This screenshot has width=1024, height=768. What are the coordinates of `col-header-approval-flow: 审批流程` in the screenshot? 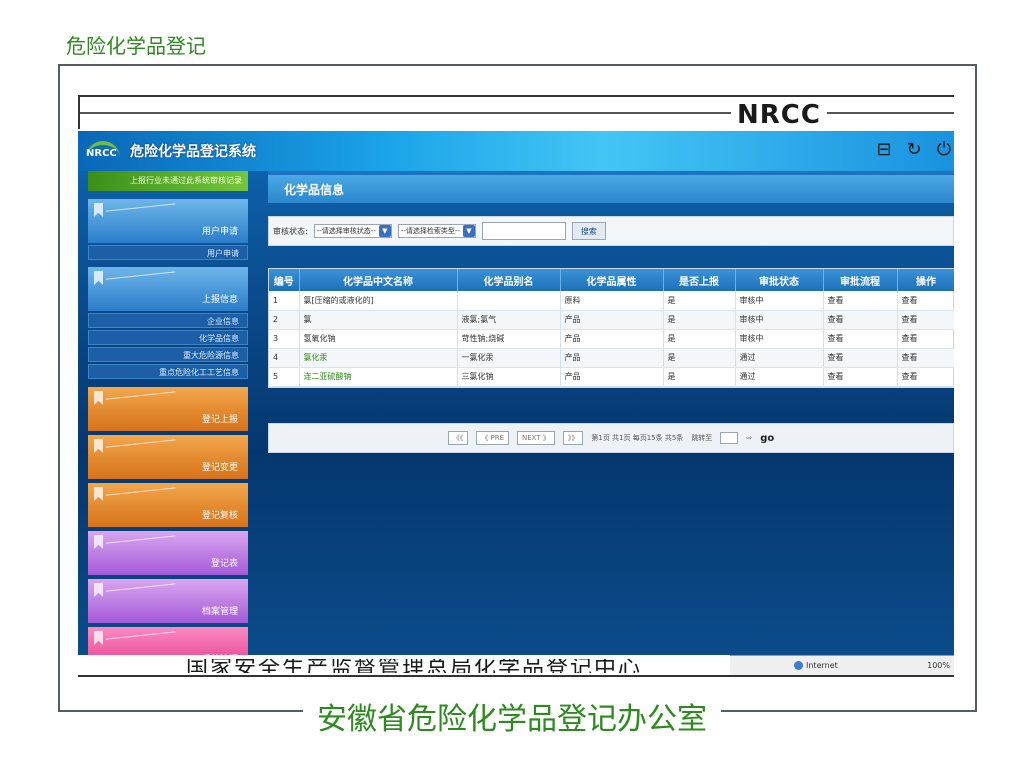 It's located at (860, 280).